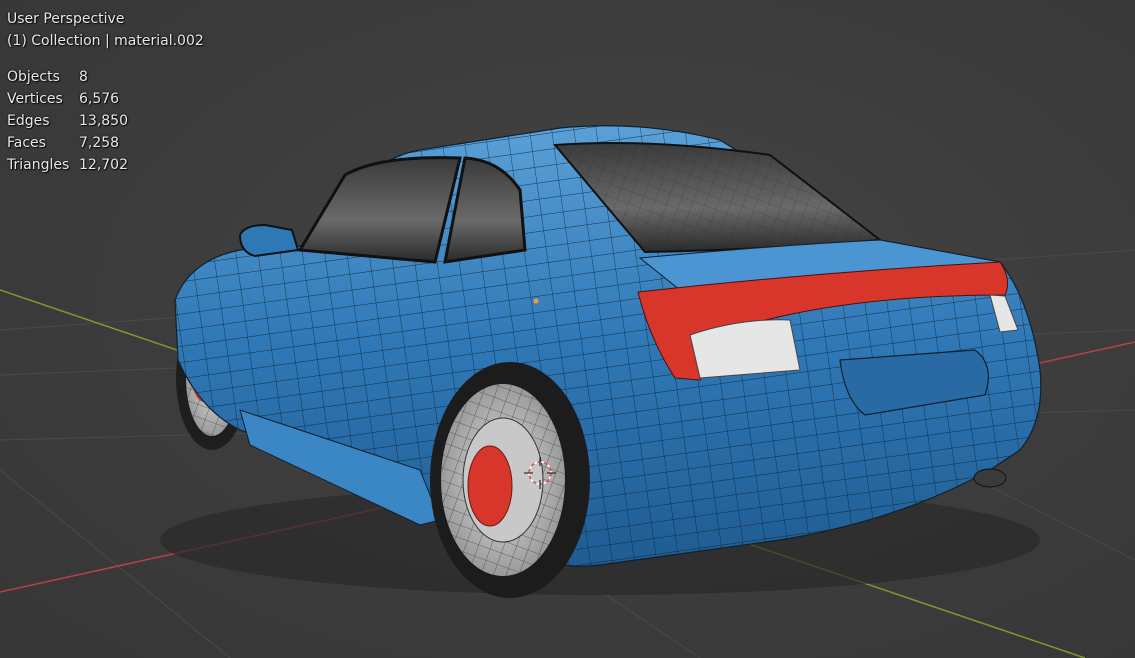 The image size is (1135, 658). Describe the element at coordinates (83, 77) in the screenshot. I see `stat-value: 8` at that location.